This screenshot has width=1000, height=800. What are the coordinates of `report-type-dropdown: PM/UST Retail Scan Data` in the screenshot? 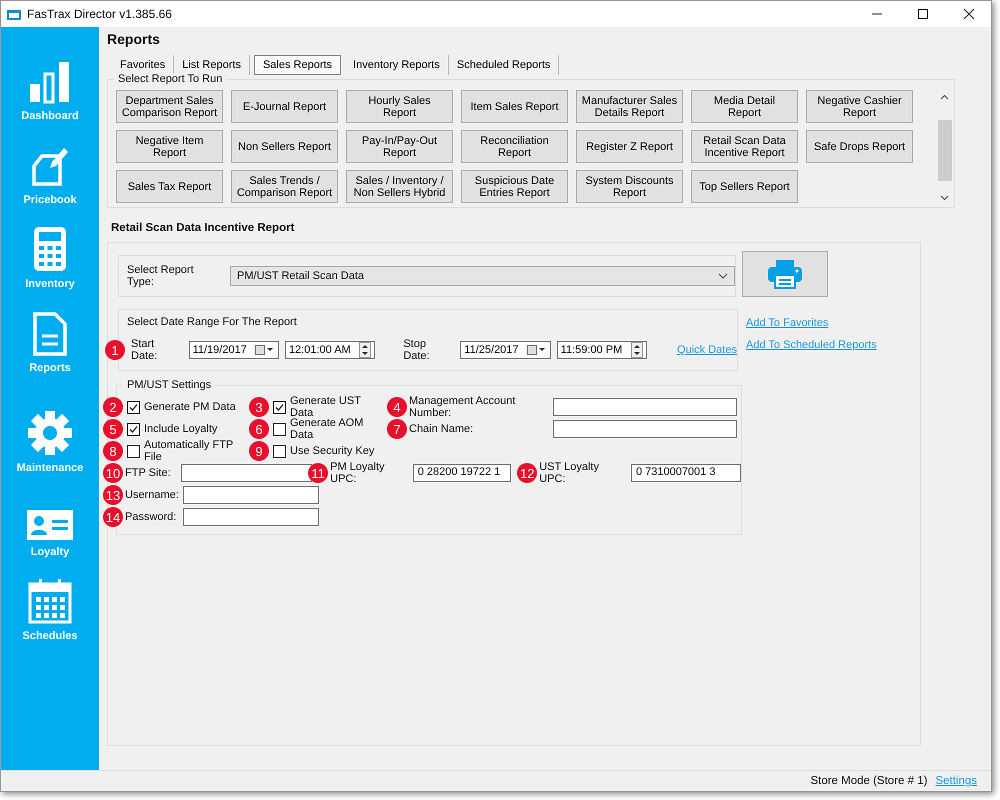 It's located at (482, 276).